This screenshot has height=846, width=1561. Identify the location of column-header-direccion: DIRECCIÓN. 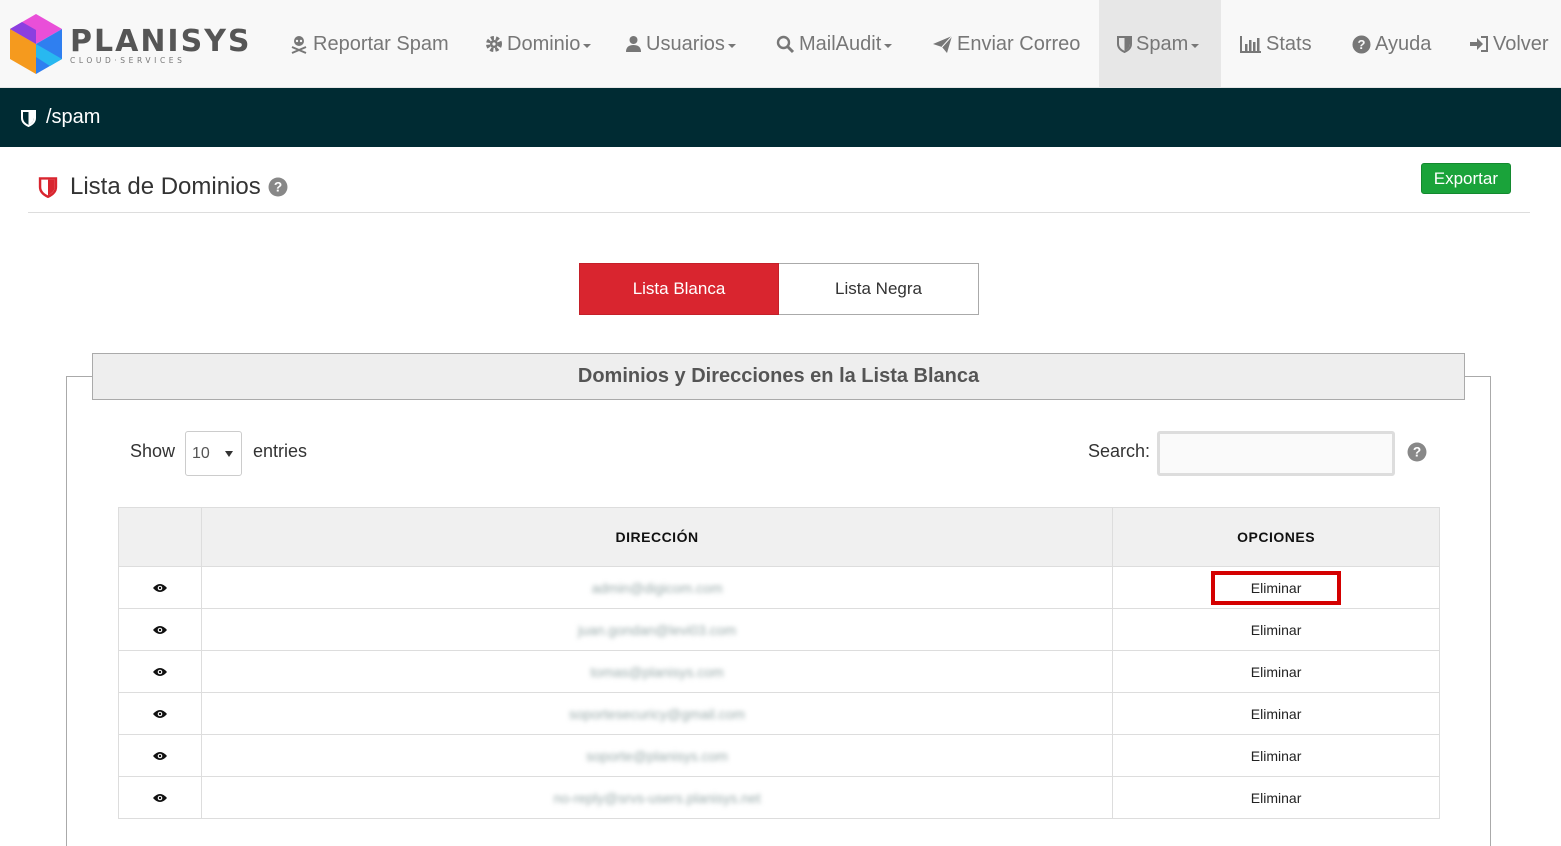
(657, 537).